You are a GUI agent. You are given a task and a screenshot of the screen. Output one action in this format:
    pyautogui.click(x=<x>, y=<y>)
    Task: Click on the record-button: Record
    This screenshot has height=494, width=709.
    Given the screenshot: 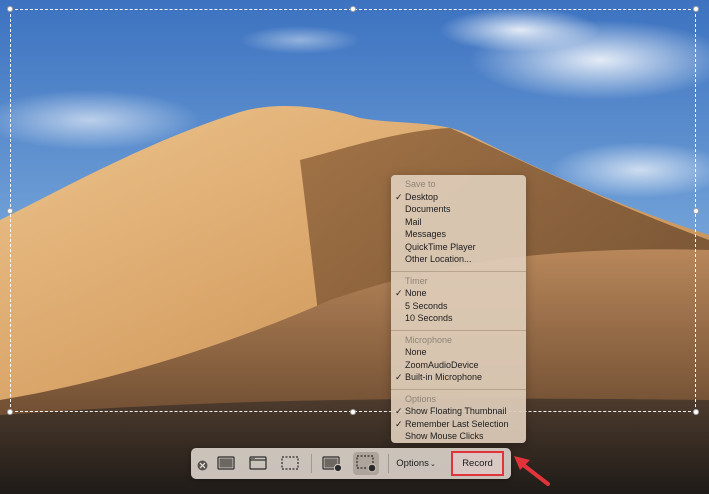 What is the action you would take?
    pyautogui.click(x=477, y=463)
    